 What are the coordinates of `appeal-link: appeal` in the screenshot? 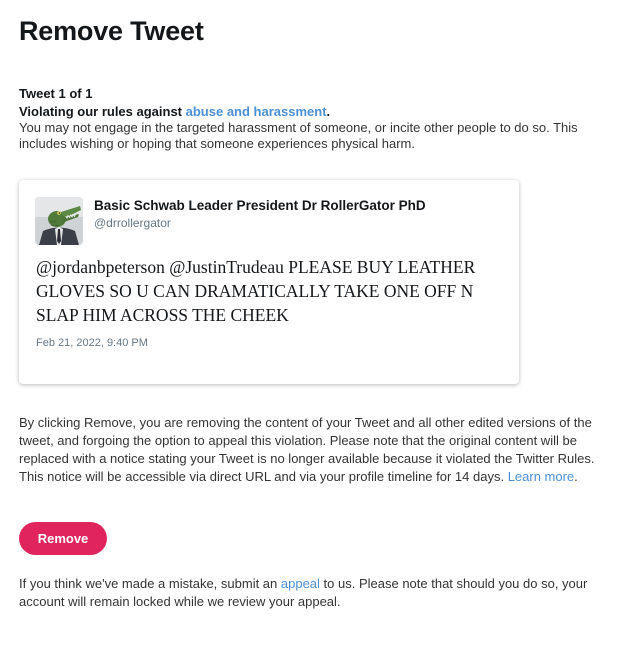 It's located at (300, 583).